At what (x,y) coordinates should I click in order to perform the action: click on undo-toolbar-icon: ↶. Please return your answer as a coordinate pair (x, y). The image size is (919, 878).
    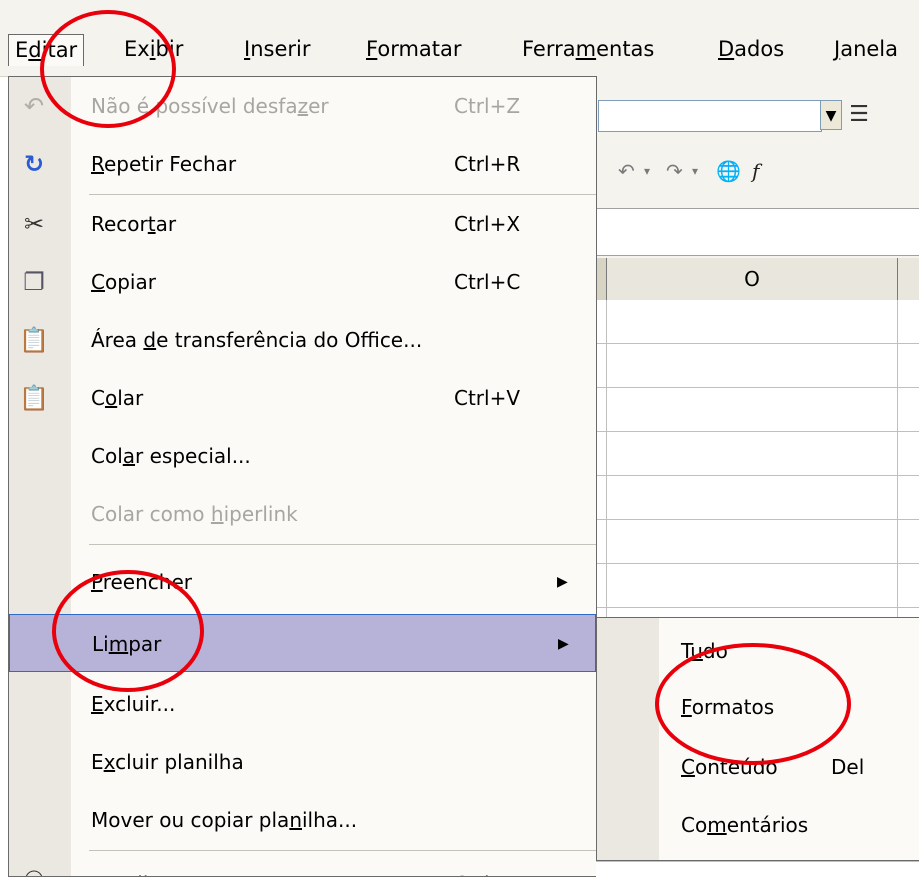
    Looking at the image, I should click on (626, 171).